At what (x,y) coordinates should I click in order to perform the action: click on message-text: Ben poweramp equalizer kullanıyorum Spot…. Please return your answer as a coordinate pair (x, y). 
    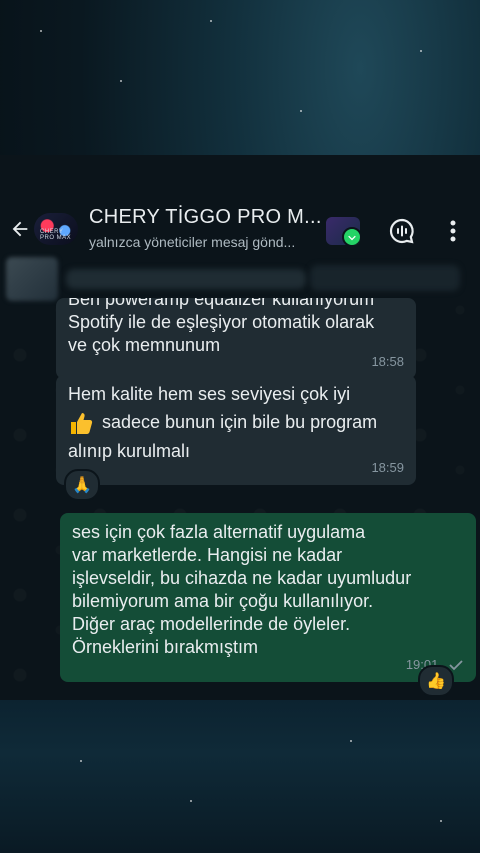
    Looking at the image, I should click on (236, 327).